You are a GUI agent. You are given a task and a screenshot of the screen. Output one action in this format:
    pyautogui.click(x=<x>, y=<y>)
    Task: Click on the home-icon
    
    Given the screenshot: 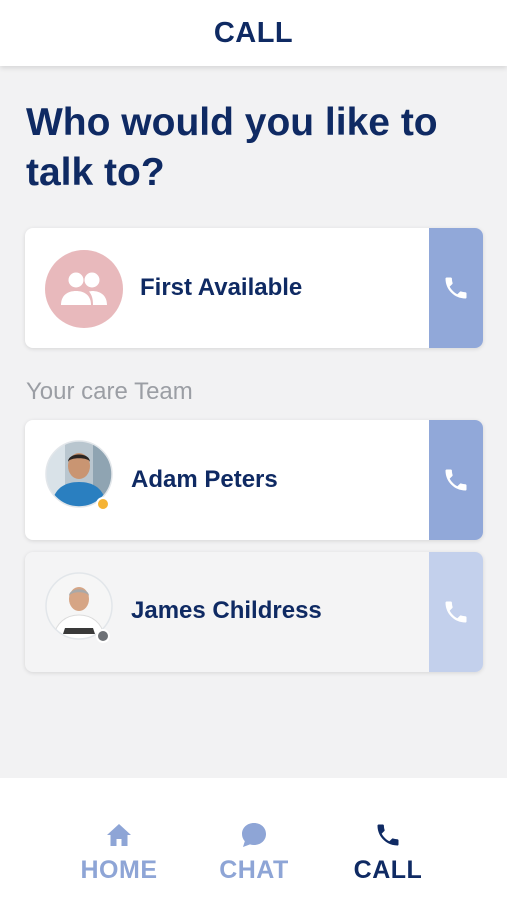 What is the action you would take?
    pyautogui.click(x=119, y=835)
    